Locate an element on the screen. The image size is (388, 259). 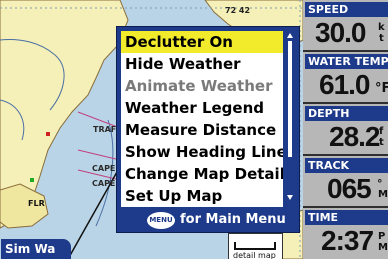
data-field-track: TRACK 065 ° M is located at coordinates (345, 181).